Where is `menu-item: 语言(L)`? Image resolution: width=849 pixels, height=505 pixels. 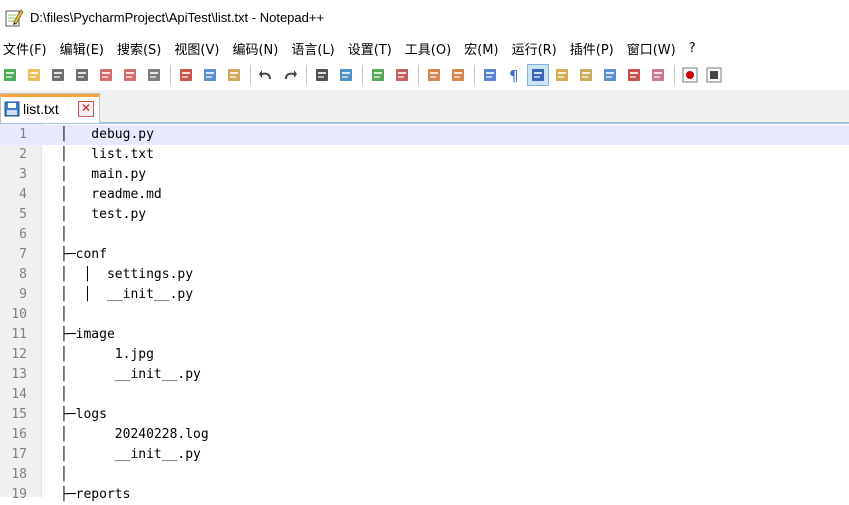
menu-item: 语言(L) is located at coordinates (315, 48).